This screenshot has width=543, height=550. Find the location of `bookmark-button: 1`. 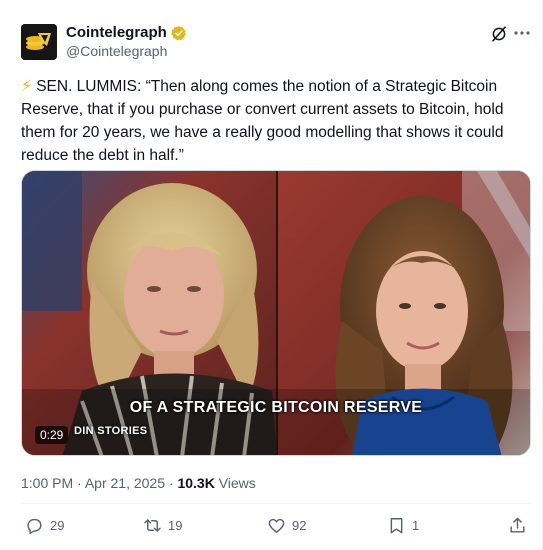

bookmark-button: 1 is located at coordinates (403, 525).